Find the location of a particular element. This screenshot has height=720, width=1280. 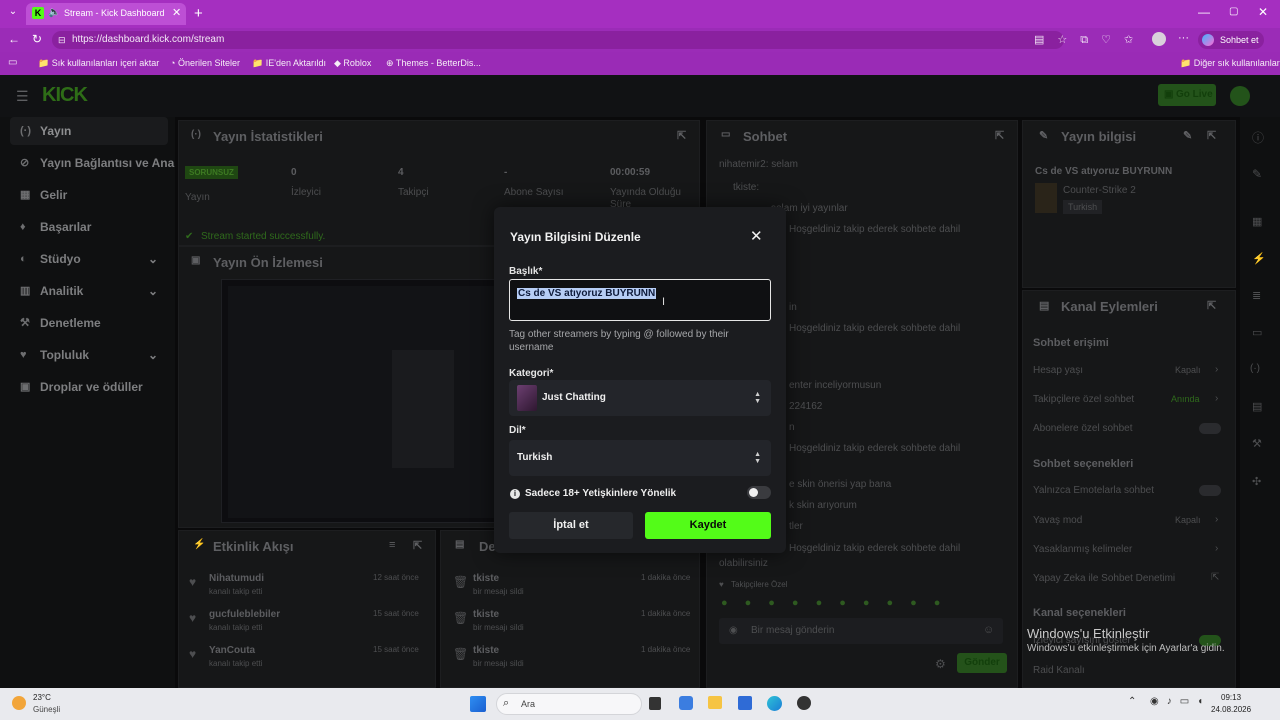

sidebar-item-topluluk: ♥ Topluluk ⌄ is located at coordinates (89, 355).